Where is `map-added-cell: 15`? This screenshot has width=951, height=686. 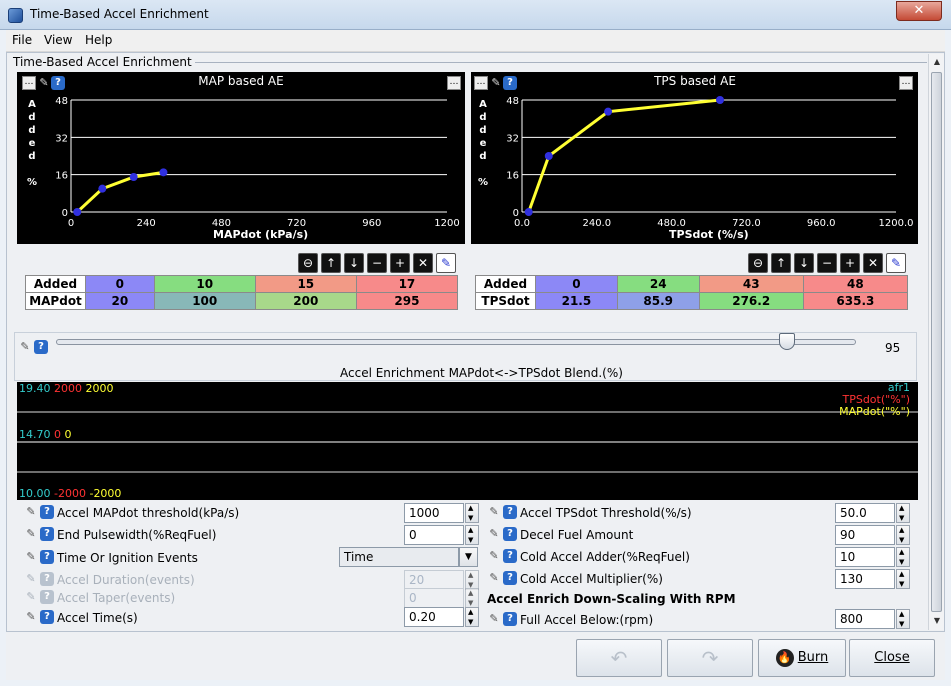
map-added-cell: 15 is located at coordinates (305, 284).